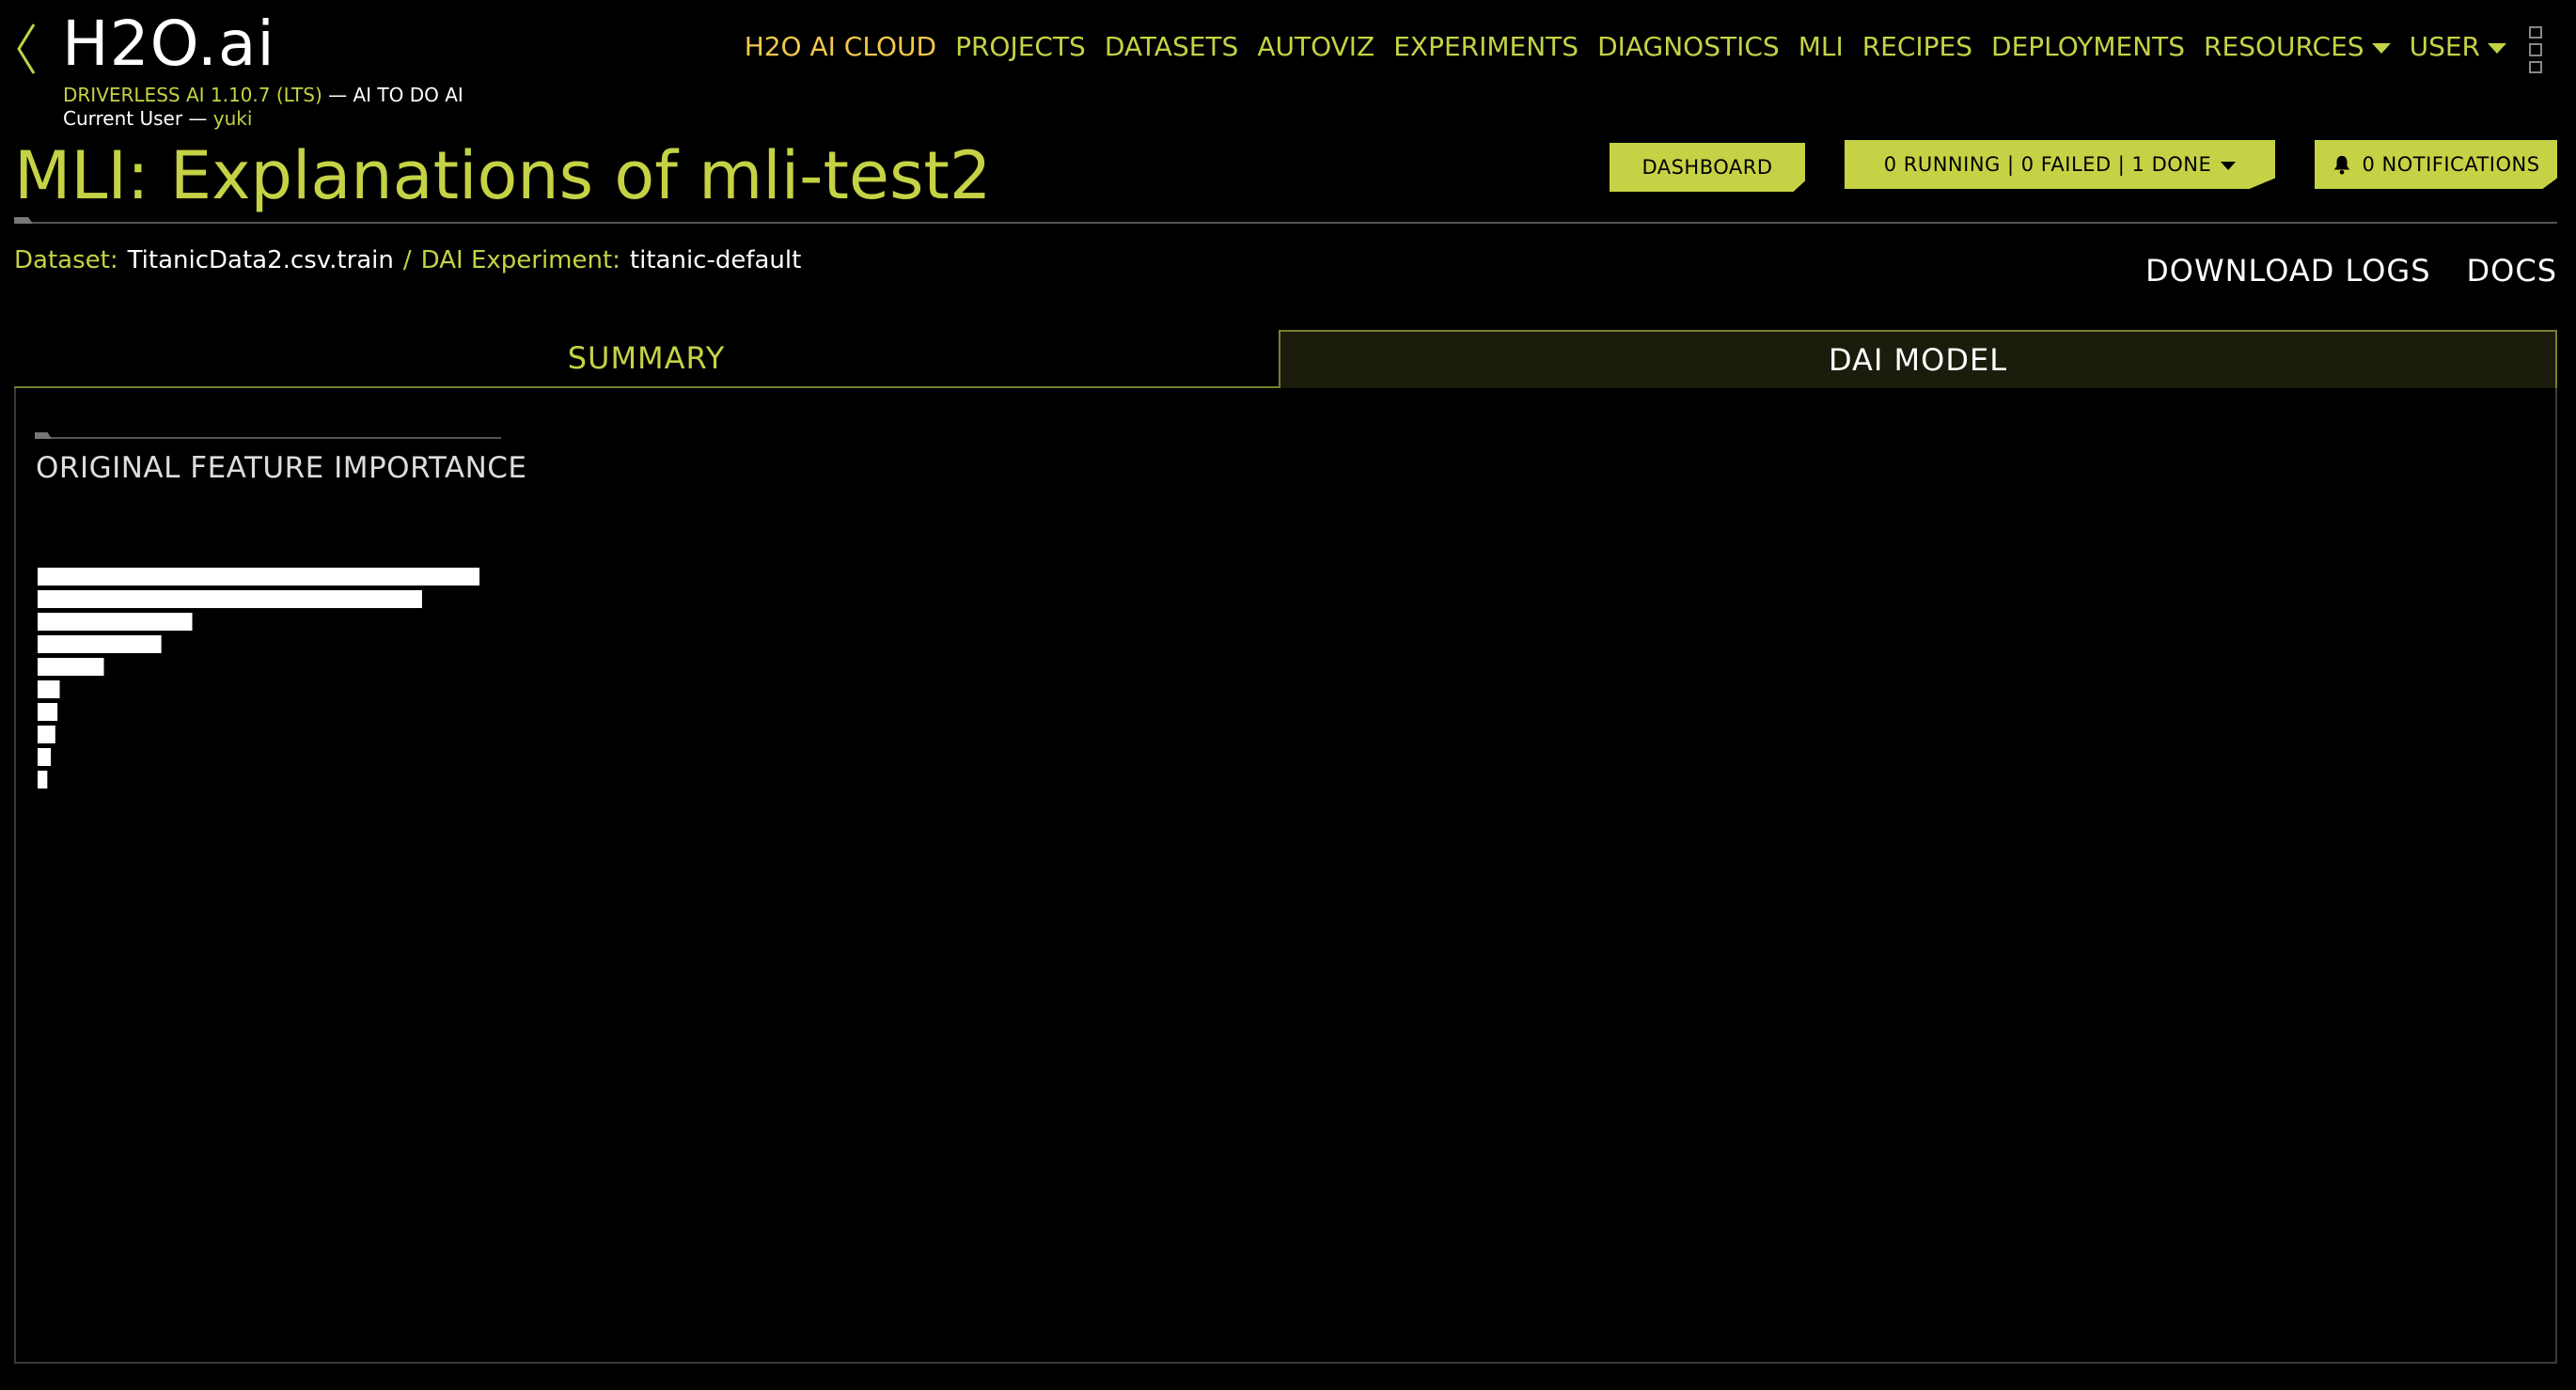  I want to click on version-label: DRIVERLESS AI 1.10.7 (LTS), so click(193, 95).